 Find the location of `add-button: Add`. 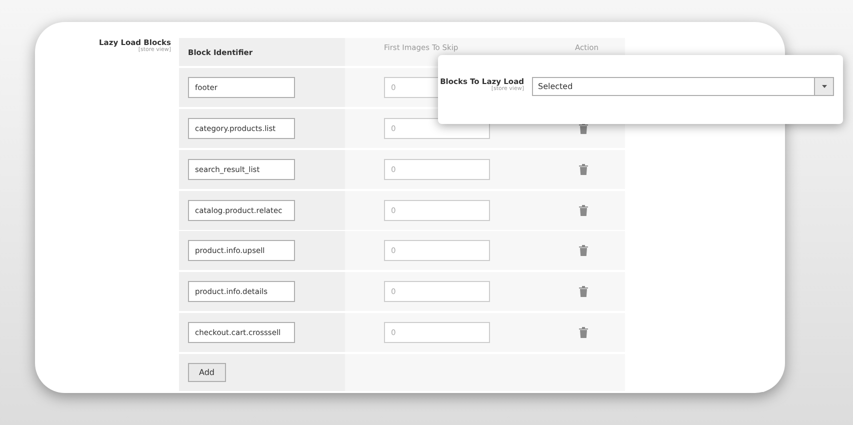

add-button: Add is located at coordinates (207, 372).